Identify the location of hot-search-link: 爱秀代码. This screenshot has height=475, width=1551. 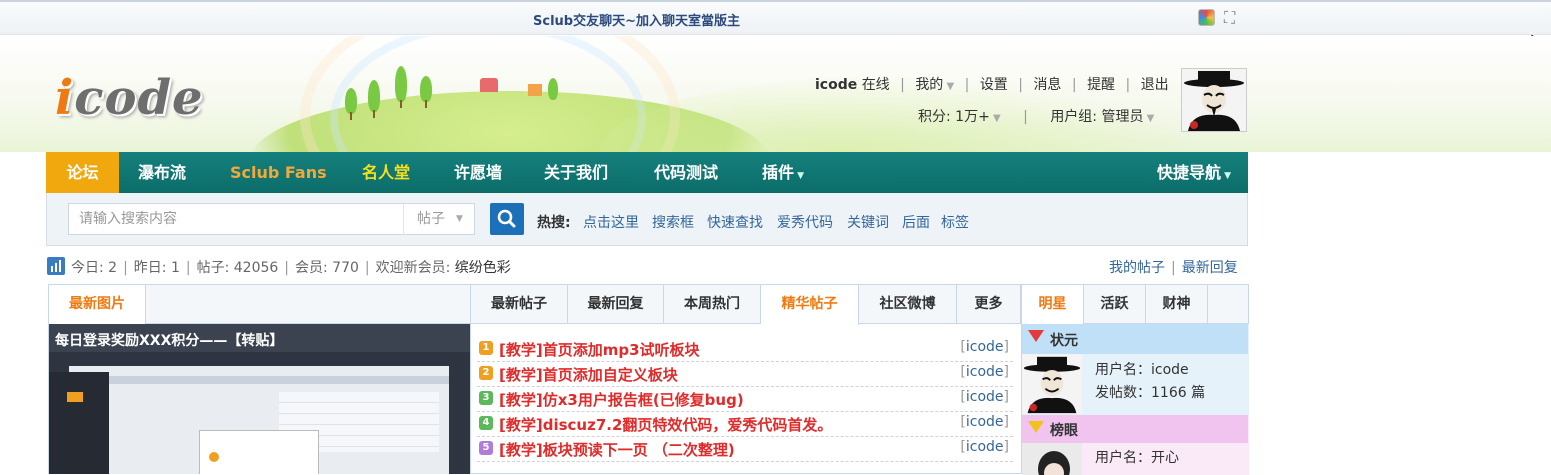
(805, 222).